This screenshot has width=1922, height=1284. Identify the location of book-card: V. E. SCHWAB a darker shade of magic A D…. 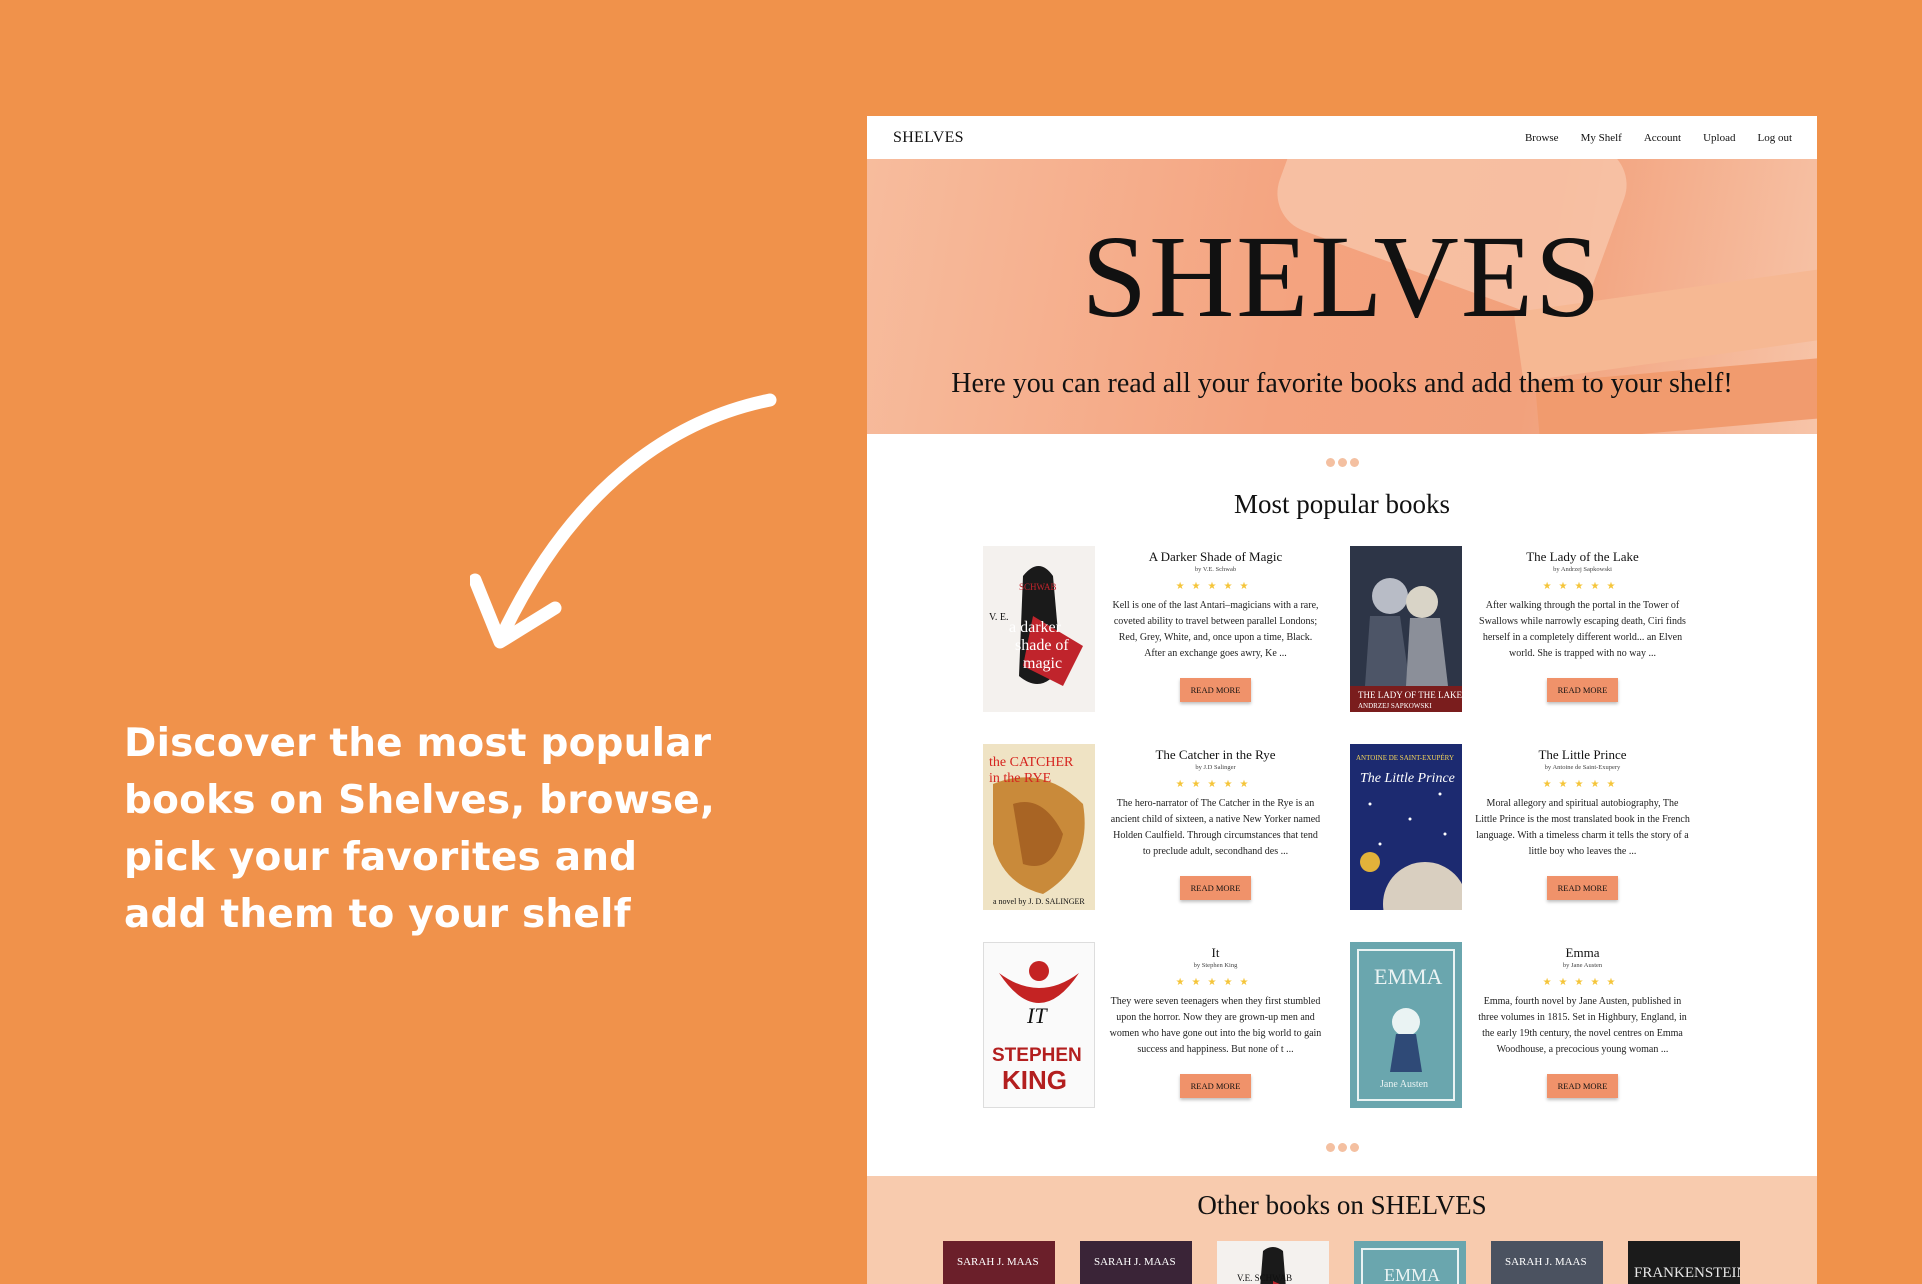
(1163, 629).